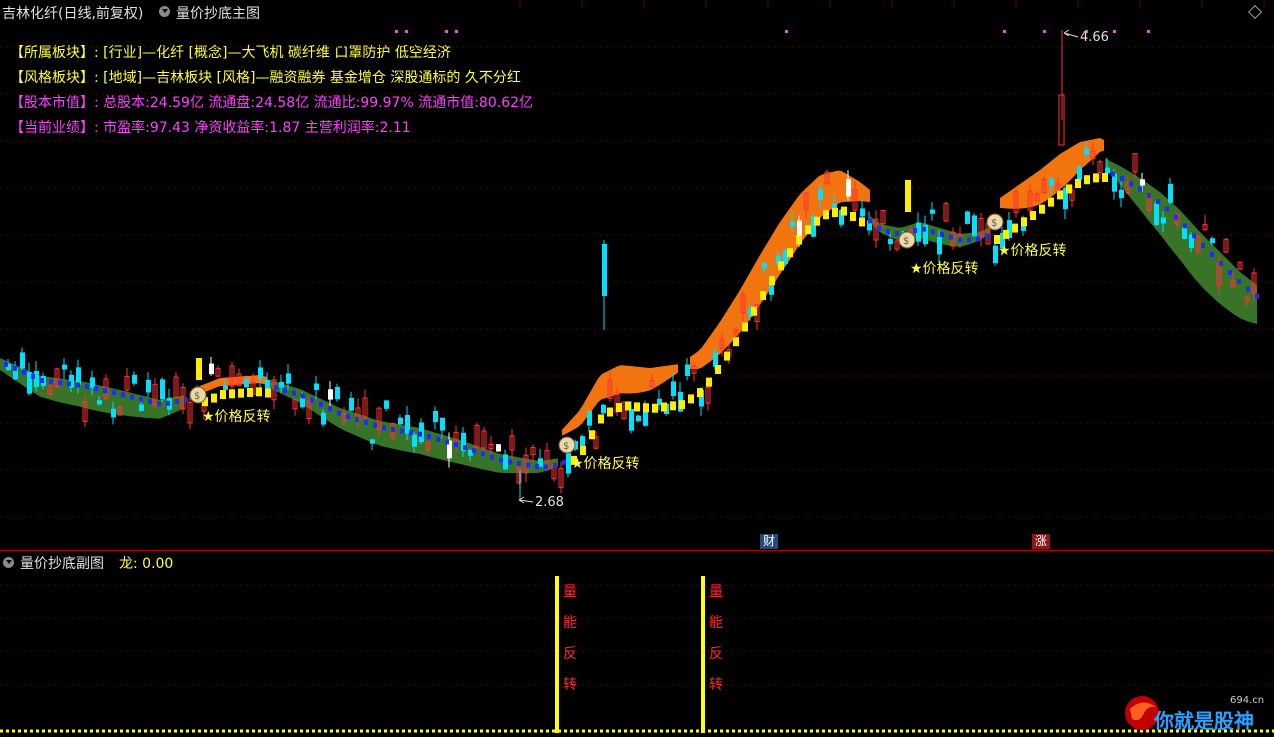 The image size is (1274, 737). I want to click on money-bag-symbol: $, so click(994, 223).